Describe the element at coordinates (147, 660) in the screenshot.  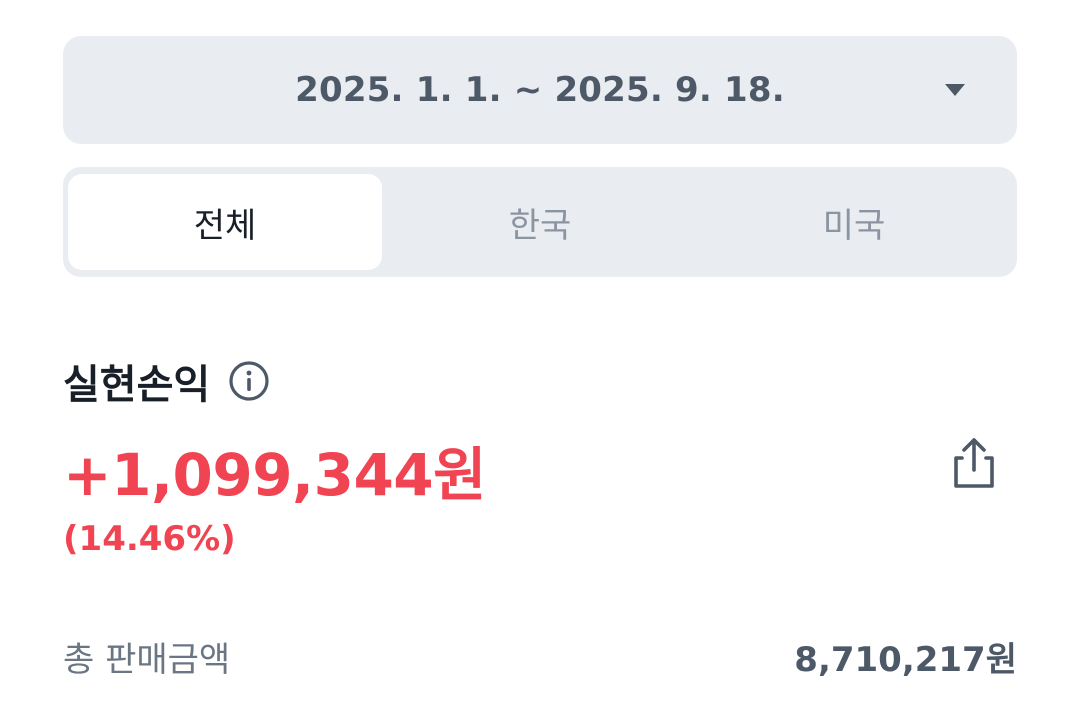
I see `total-sales-label: 총 판매금액` at that location.